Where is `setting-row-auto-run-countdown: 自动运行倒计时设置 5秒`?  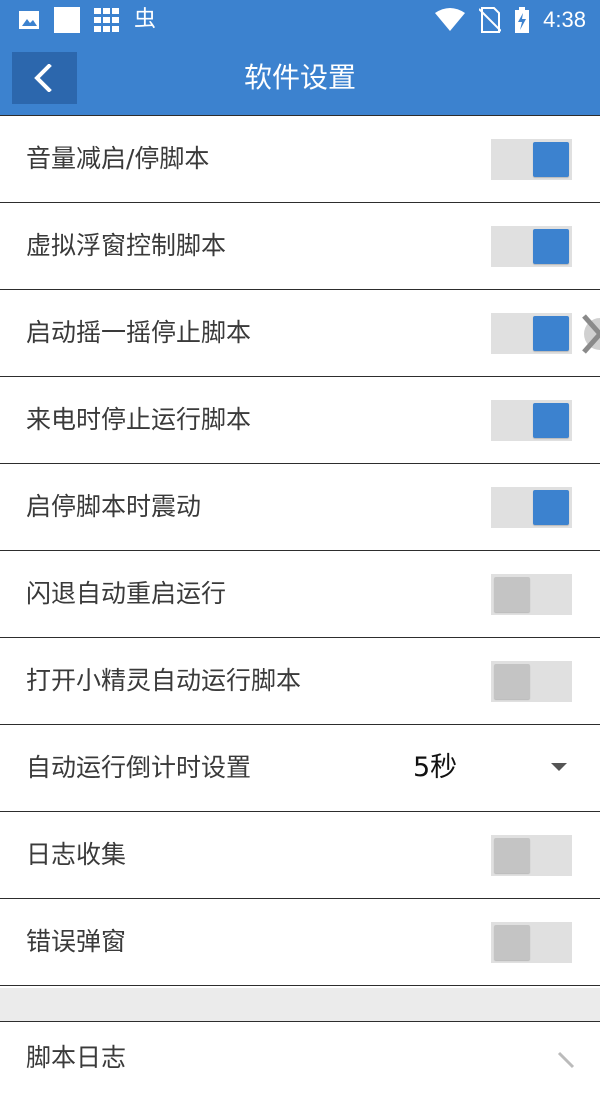
setting-row-auto-run-countdown: 自动运行倒计时设置 5秒 is located at coordinates (300, 768).